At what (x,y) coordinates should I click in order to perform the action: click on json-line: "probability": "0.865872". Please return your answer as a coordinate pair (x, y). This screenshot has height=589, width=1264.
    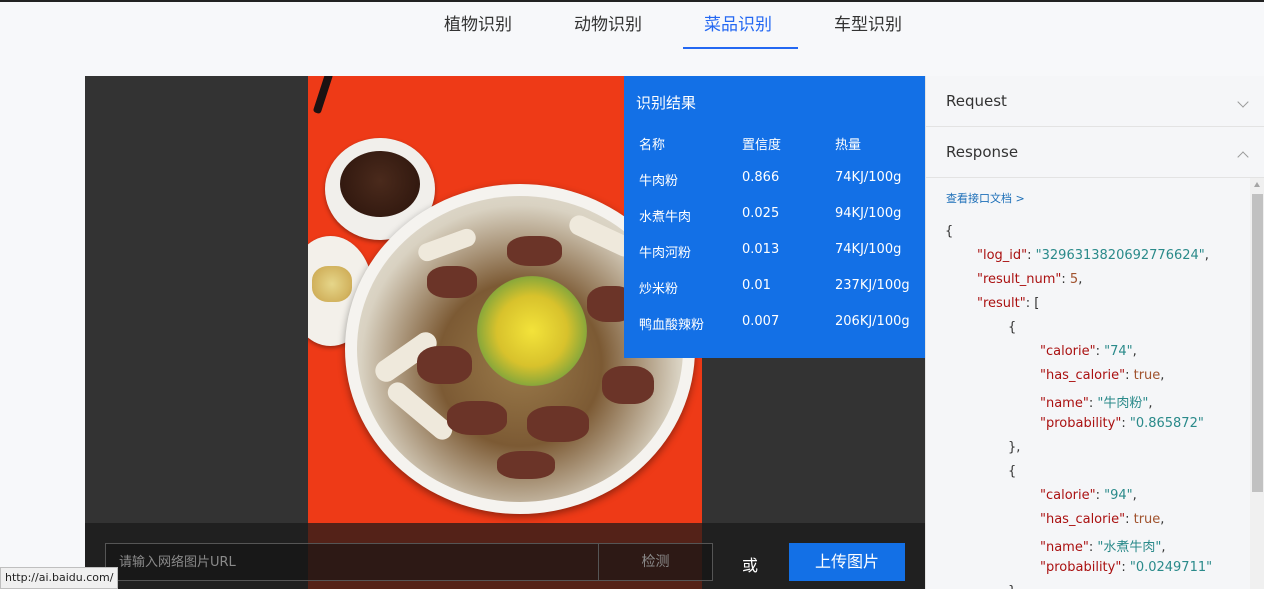
    Looking at the image, I should click on (1122, 423).